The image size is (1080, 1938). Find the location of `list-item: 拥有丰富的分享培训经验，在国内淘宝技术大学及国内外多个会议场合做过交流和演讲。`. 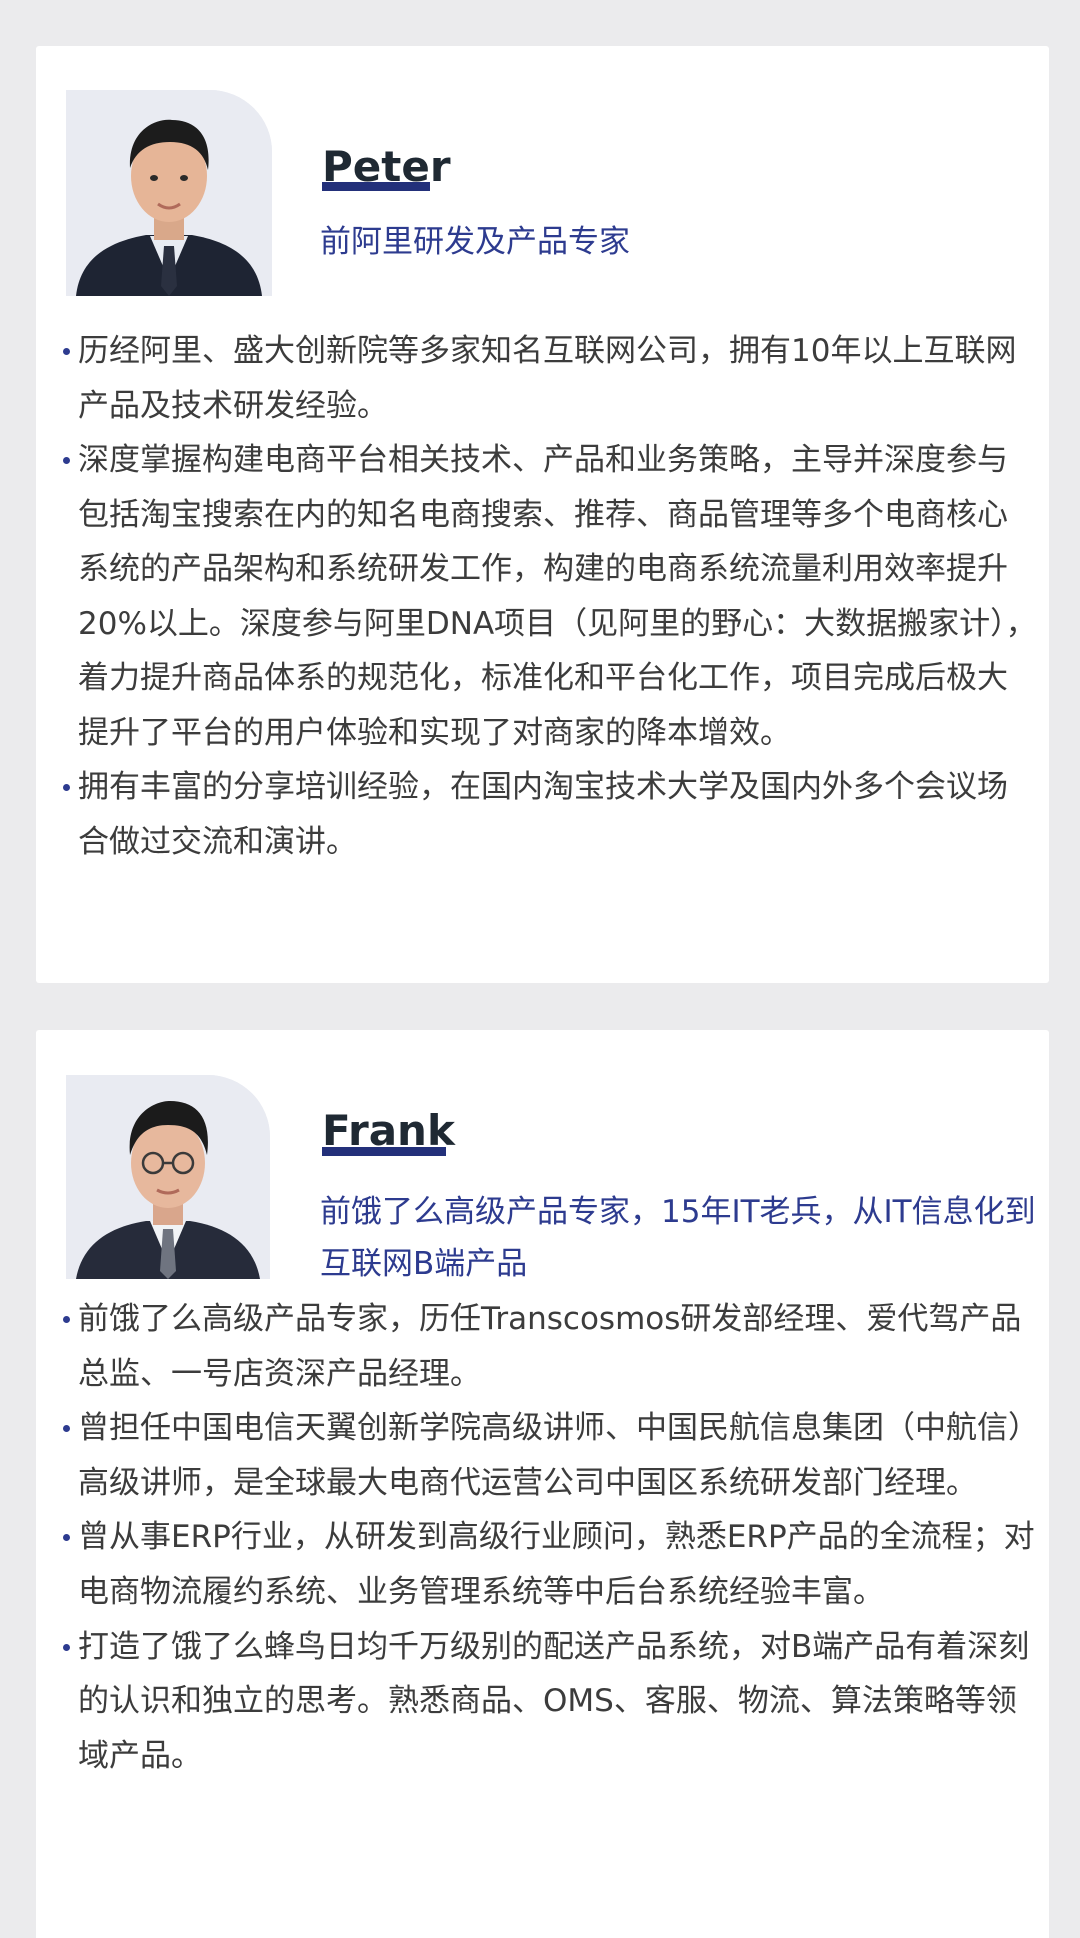

list-item: 拥有丰富的分享培训经验，在国内淘宝技术大学及国内外多个会议场合做过交流和演讲。 is located at coordinates (548, 814).